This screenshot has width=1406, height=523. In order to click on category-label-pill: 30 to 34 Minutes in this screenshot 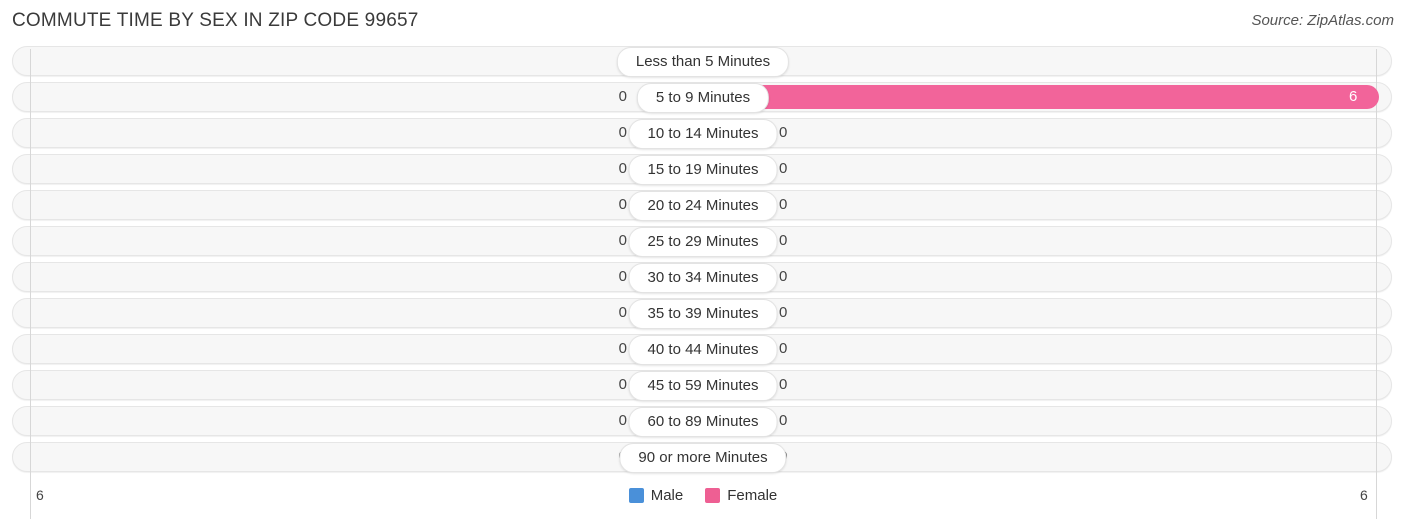, I will do `click(703, 278)`.